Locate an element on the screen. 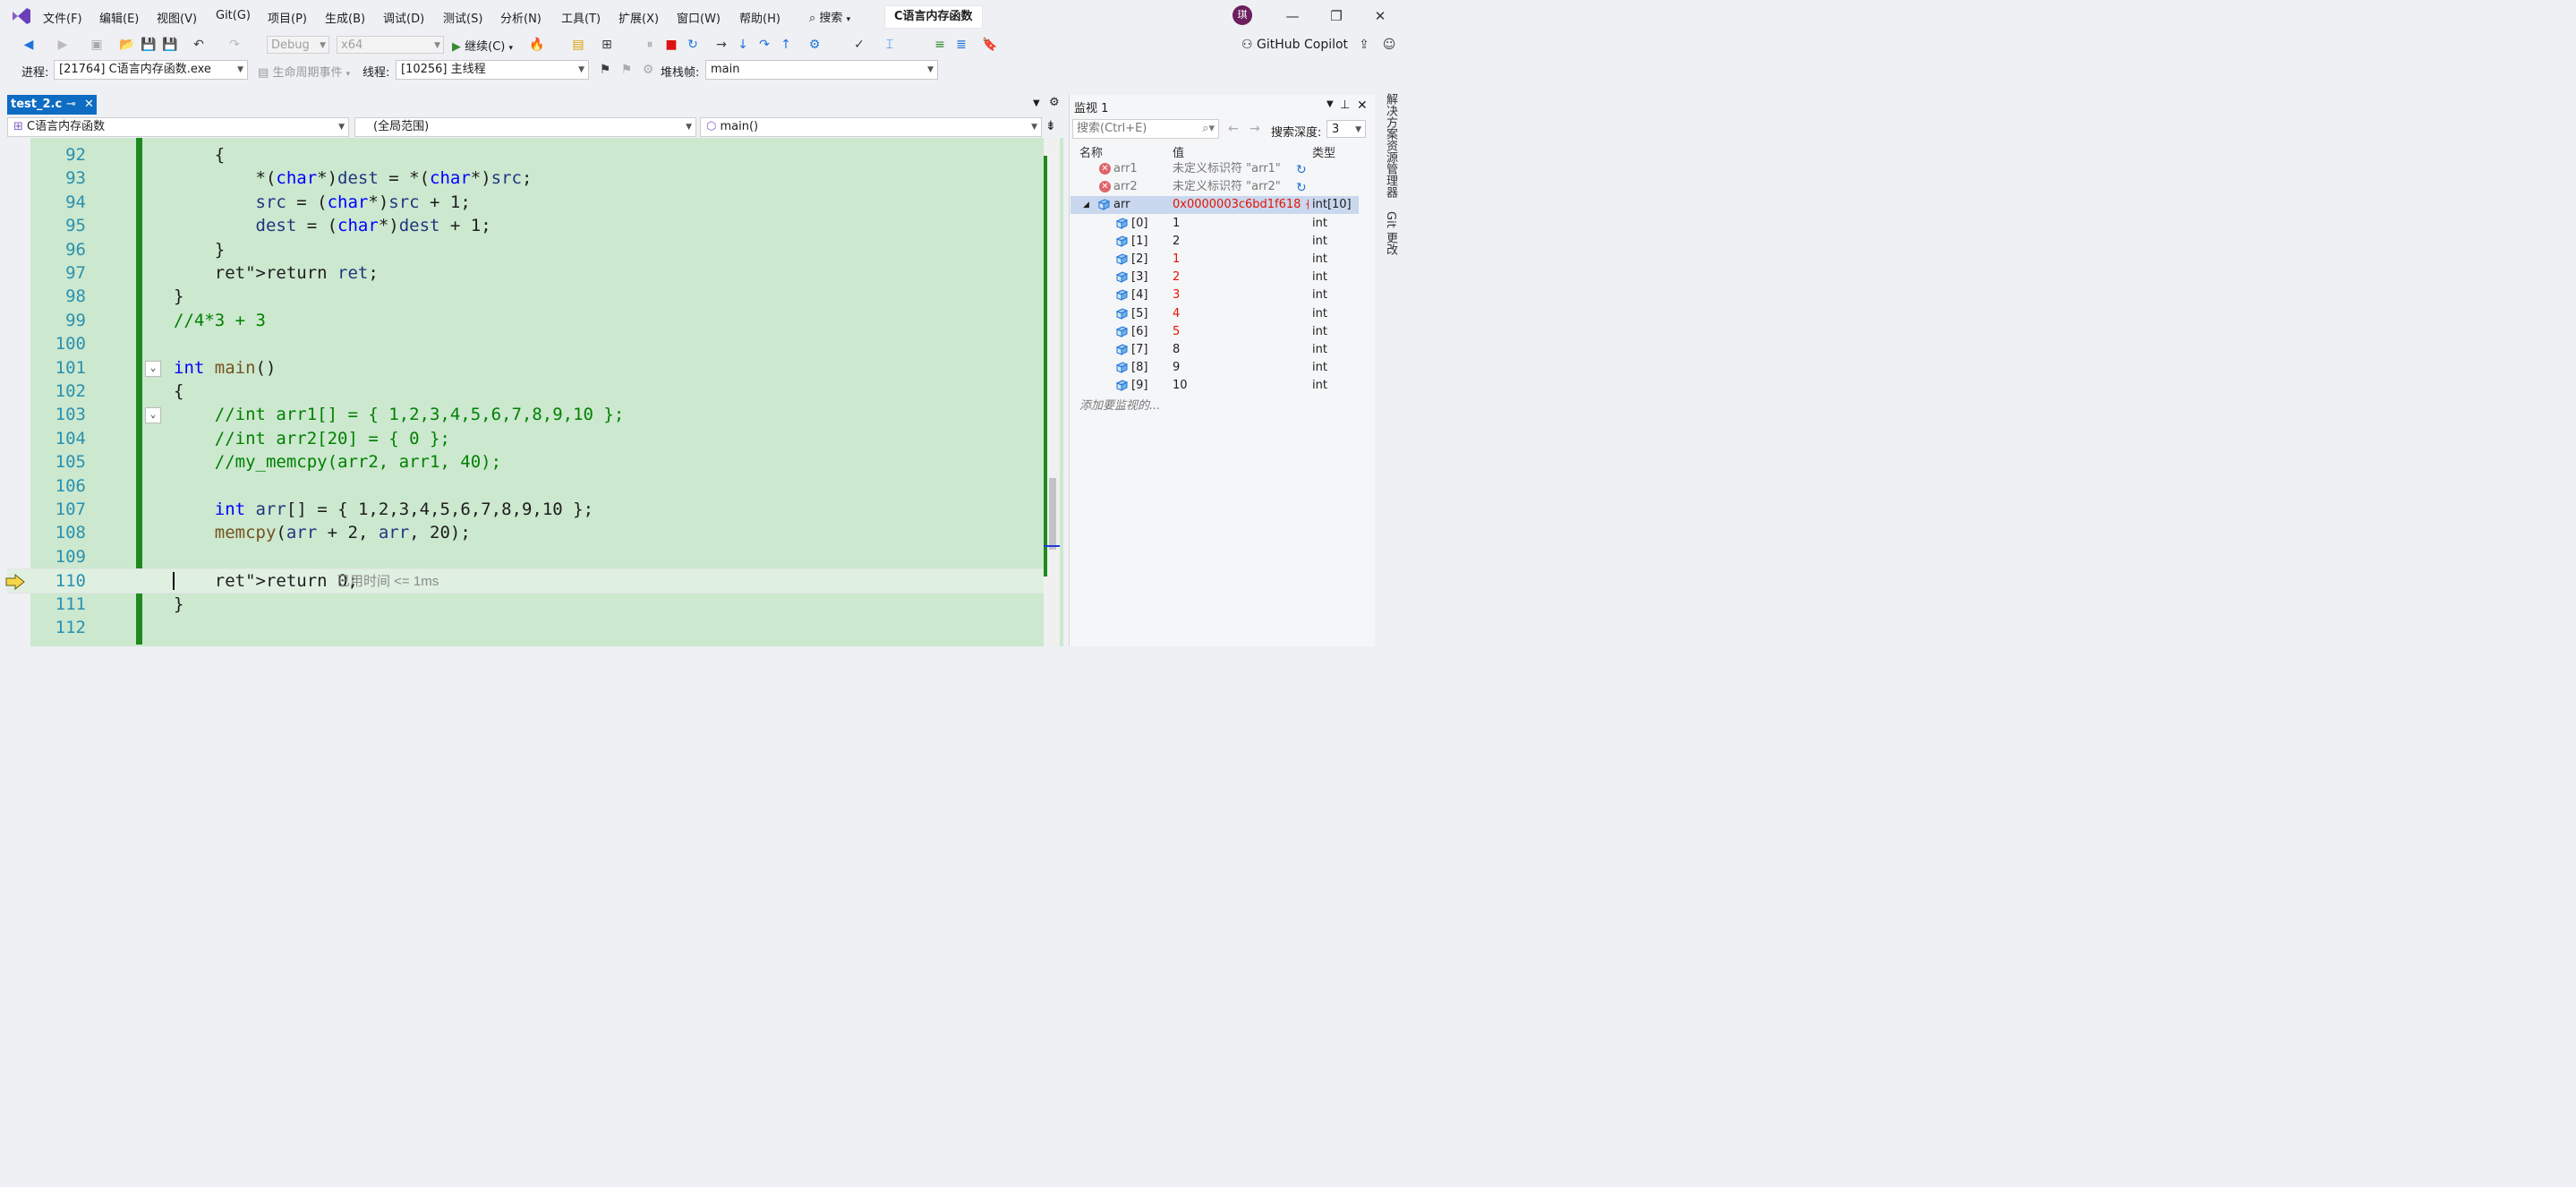 The width and height of the screenshot is (2576, 1187). code-line: 96 } is located at coordinates (526, 249).